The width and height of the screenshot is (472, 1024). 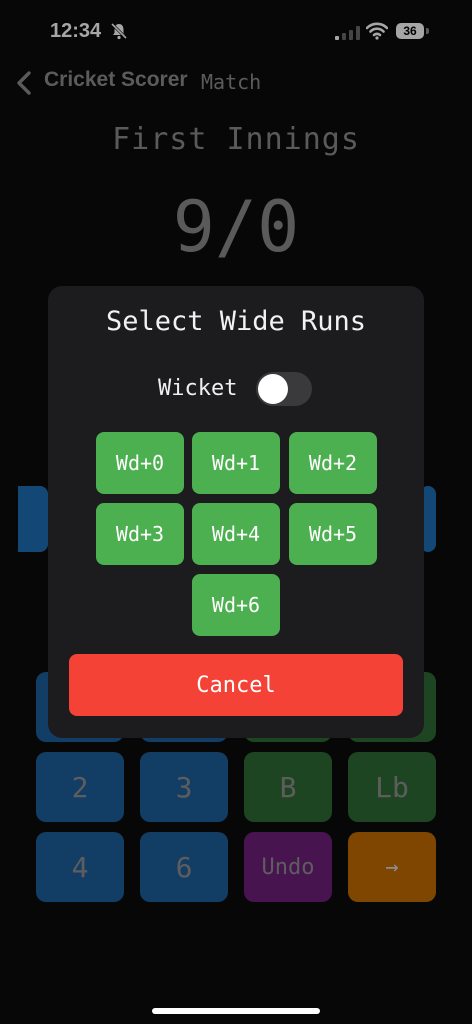 I want to click on toggle-knob, so click(x=273, y=389).